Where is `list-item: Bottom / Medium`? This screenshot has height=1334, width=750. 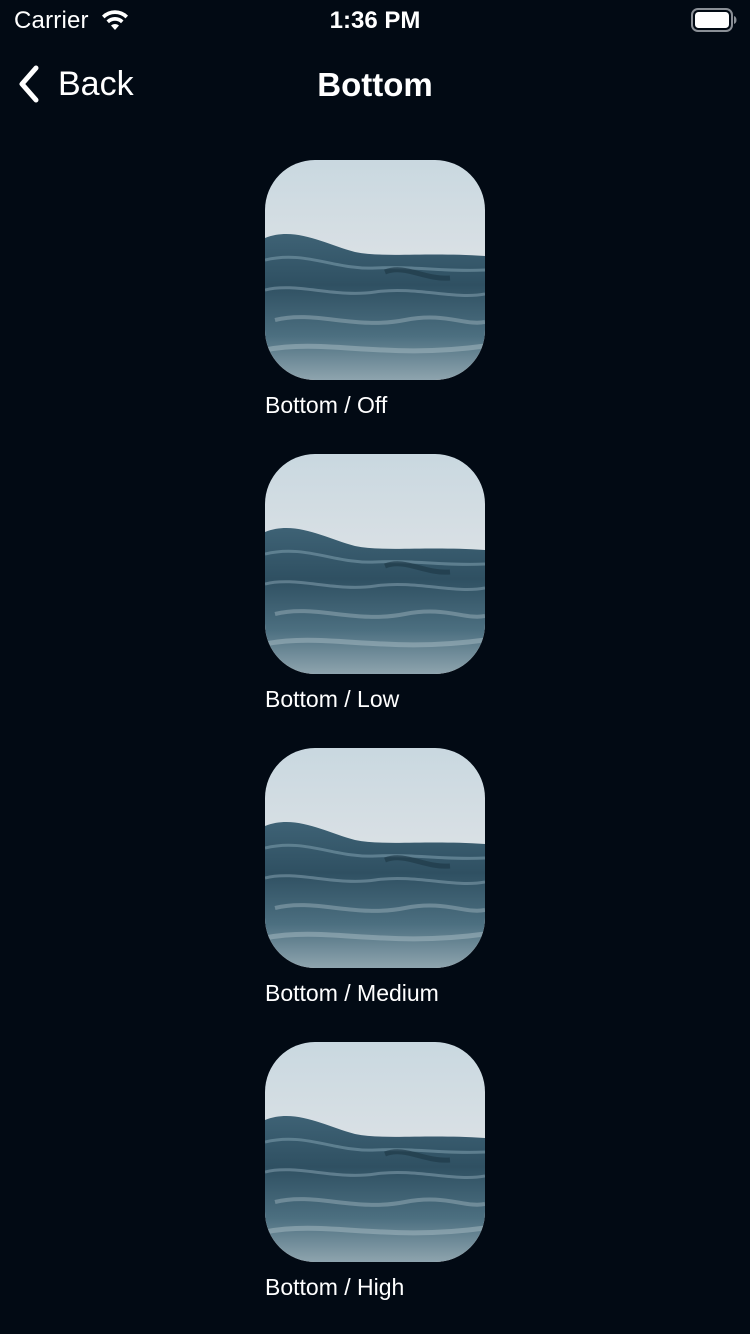
list-item: Bottom / Medium is located at coordinates (375, 877).